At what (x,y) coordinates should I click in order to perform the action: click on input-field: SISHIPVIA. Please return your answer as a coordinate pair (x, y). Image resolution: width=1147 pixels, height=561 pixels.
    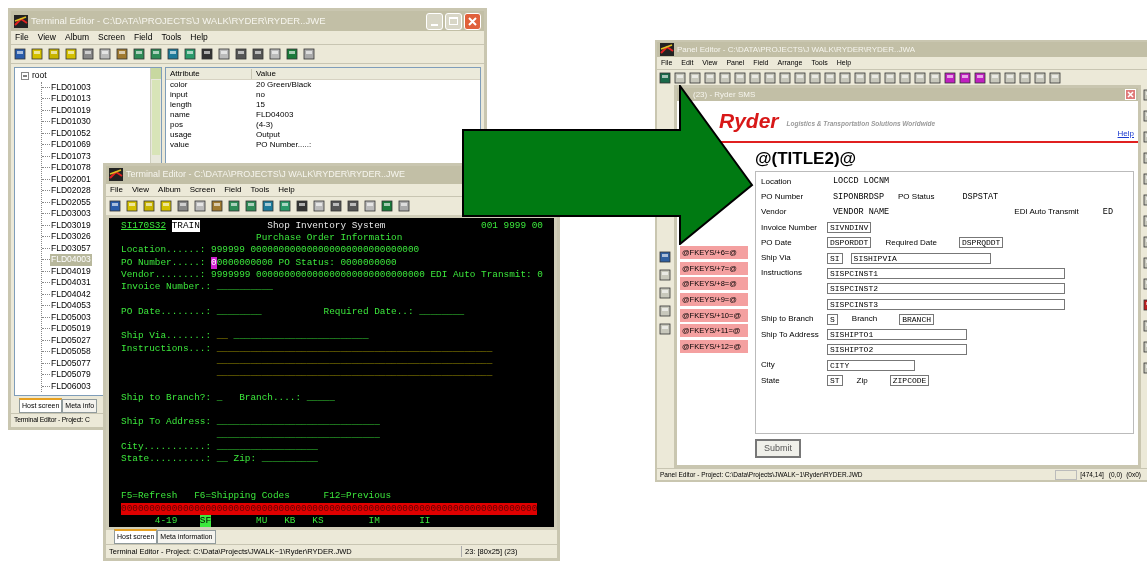
    Looking at the image, I should click on (920, 258).